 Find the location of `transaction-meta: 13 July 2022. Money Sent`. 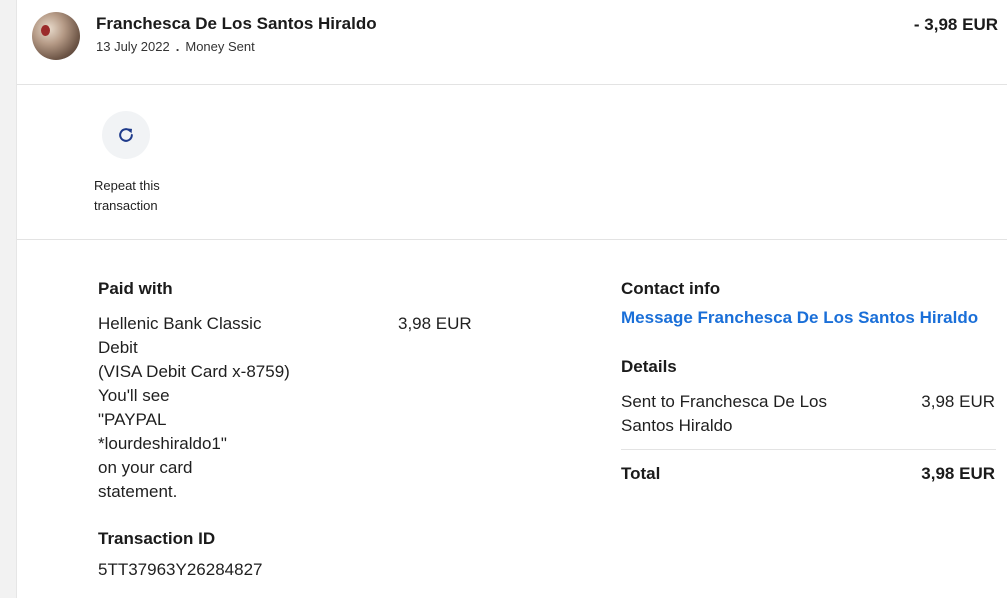

transaction-meta: 13 July 2022. Money Sent is located at coordinates (175, 46).